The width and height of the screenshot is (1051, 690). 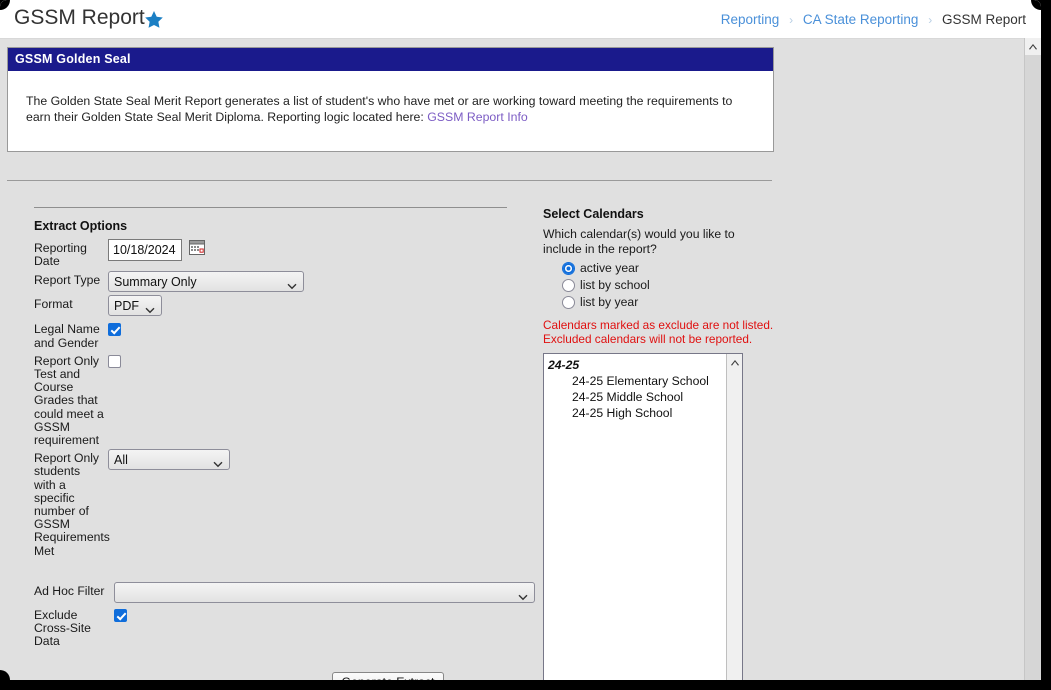 I want to click on radio-list-by-school: list by school, so click(x=670, y=285).